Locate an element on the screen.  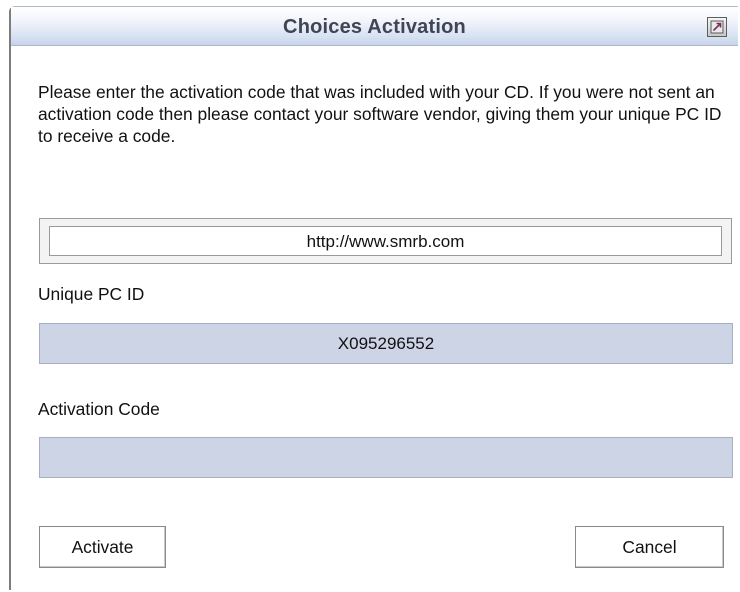
close-icon is located at coordinates (717, 27).